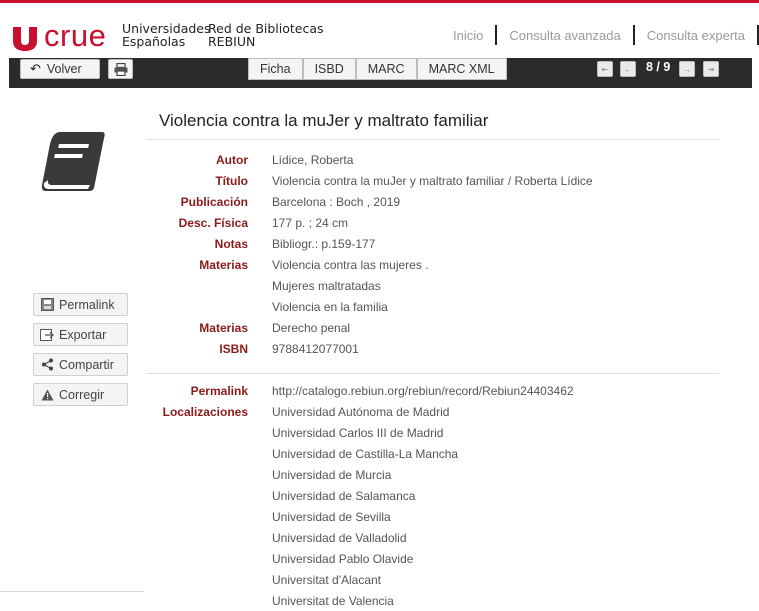  What do you see at coordinates (330, 307) in the screenshot?
I see `field-value-materias-3: Violencia en la familia` at bounding box center [330, 307].